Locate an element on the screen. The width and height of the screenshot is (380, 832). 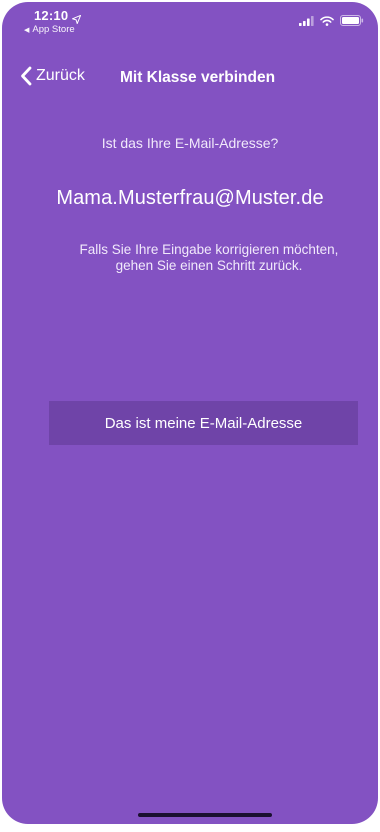
wifi-icon is located at coordinates (327, 22).